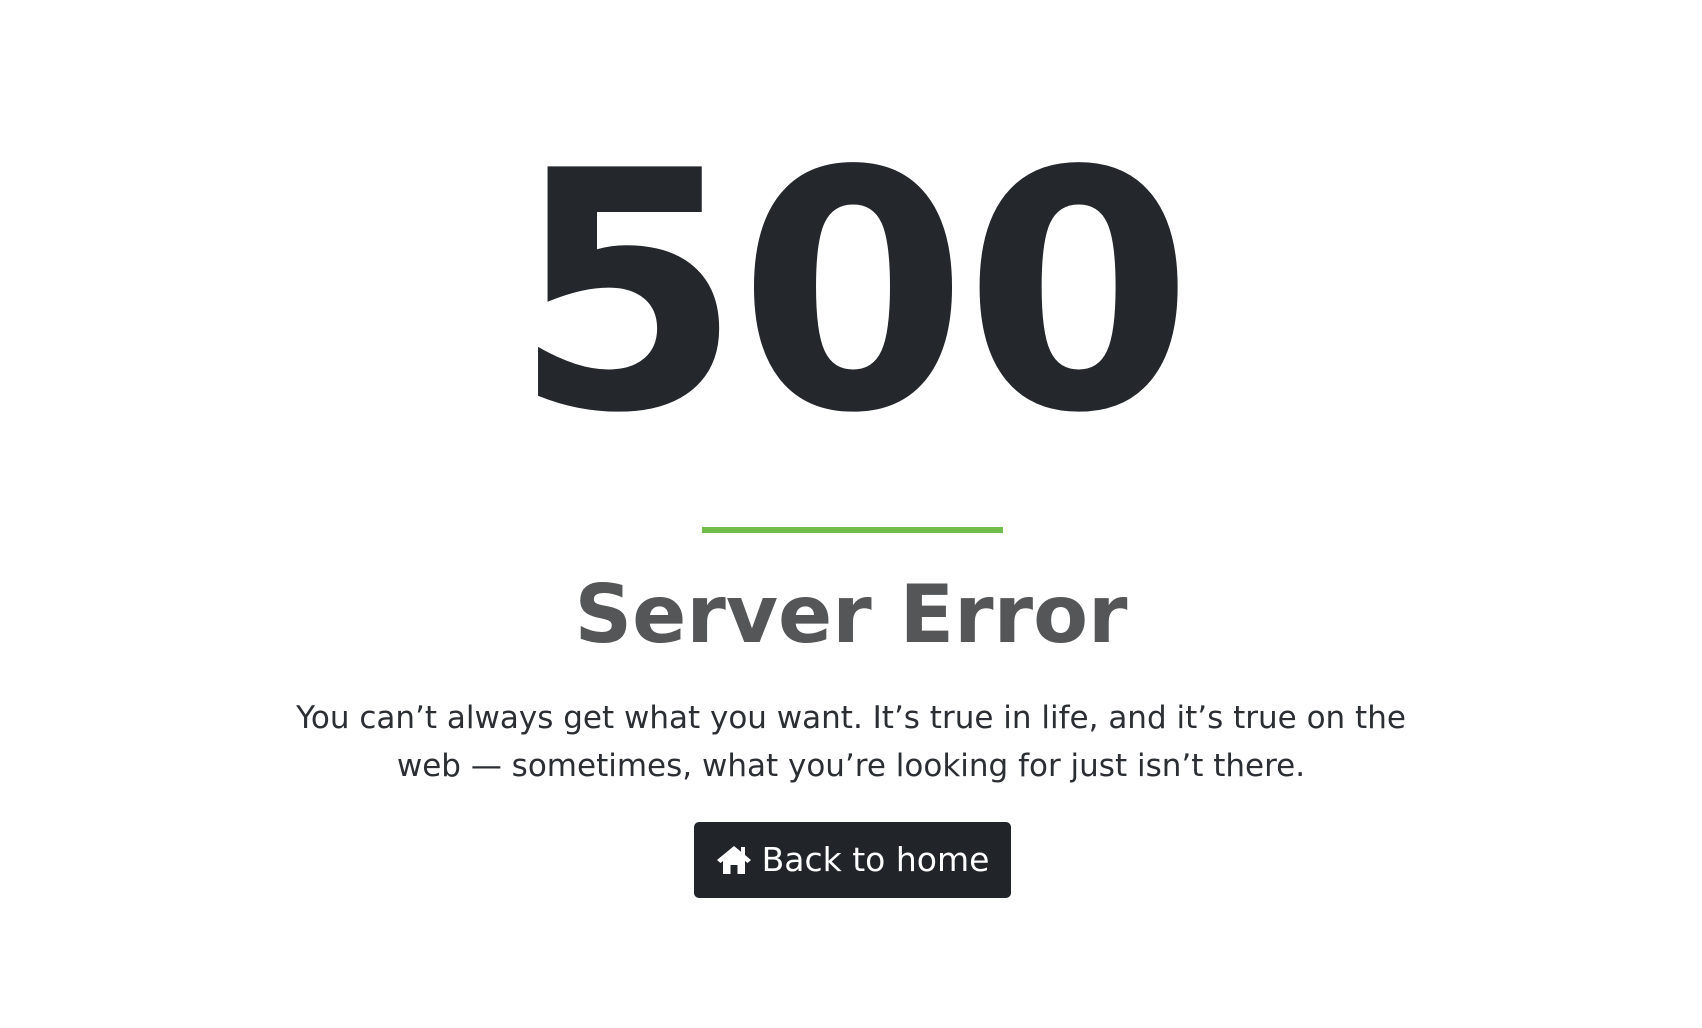  What do you see at coordinates (875, 859) in the screenshot?
I see `home-button-label: Back to home` at bounding box center [875, 859].